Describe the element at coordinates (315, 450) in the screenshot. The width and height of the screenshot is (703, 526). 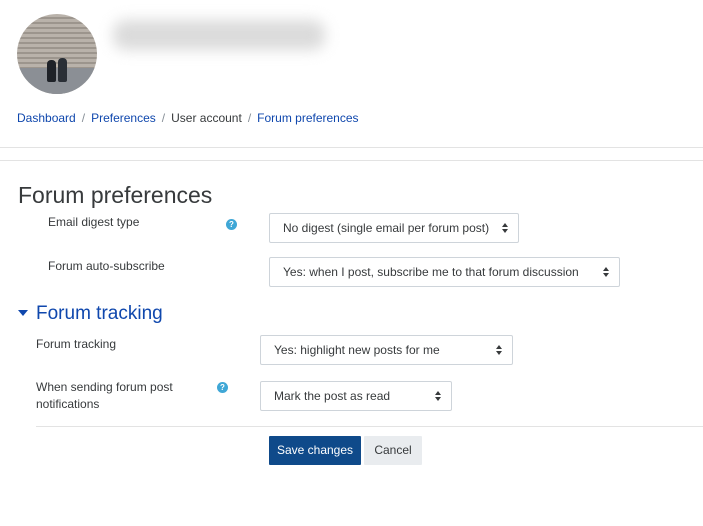
I see `save-changes-button: Save changes` at that location.